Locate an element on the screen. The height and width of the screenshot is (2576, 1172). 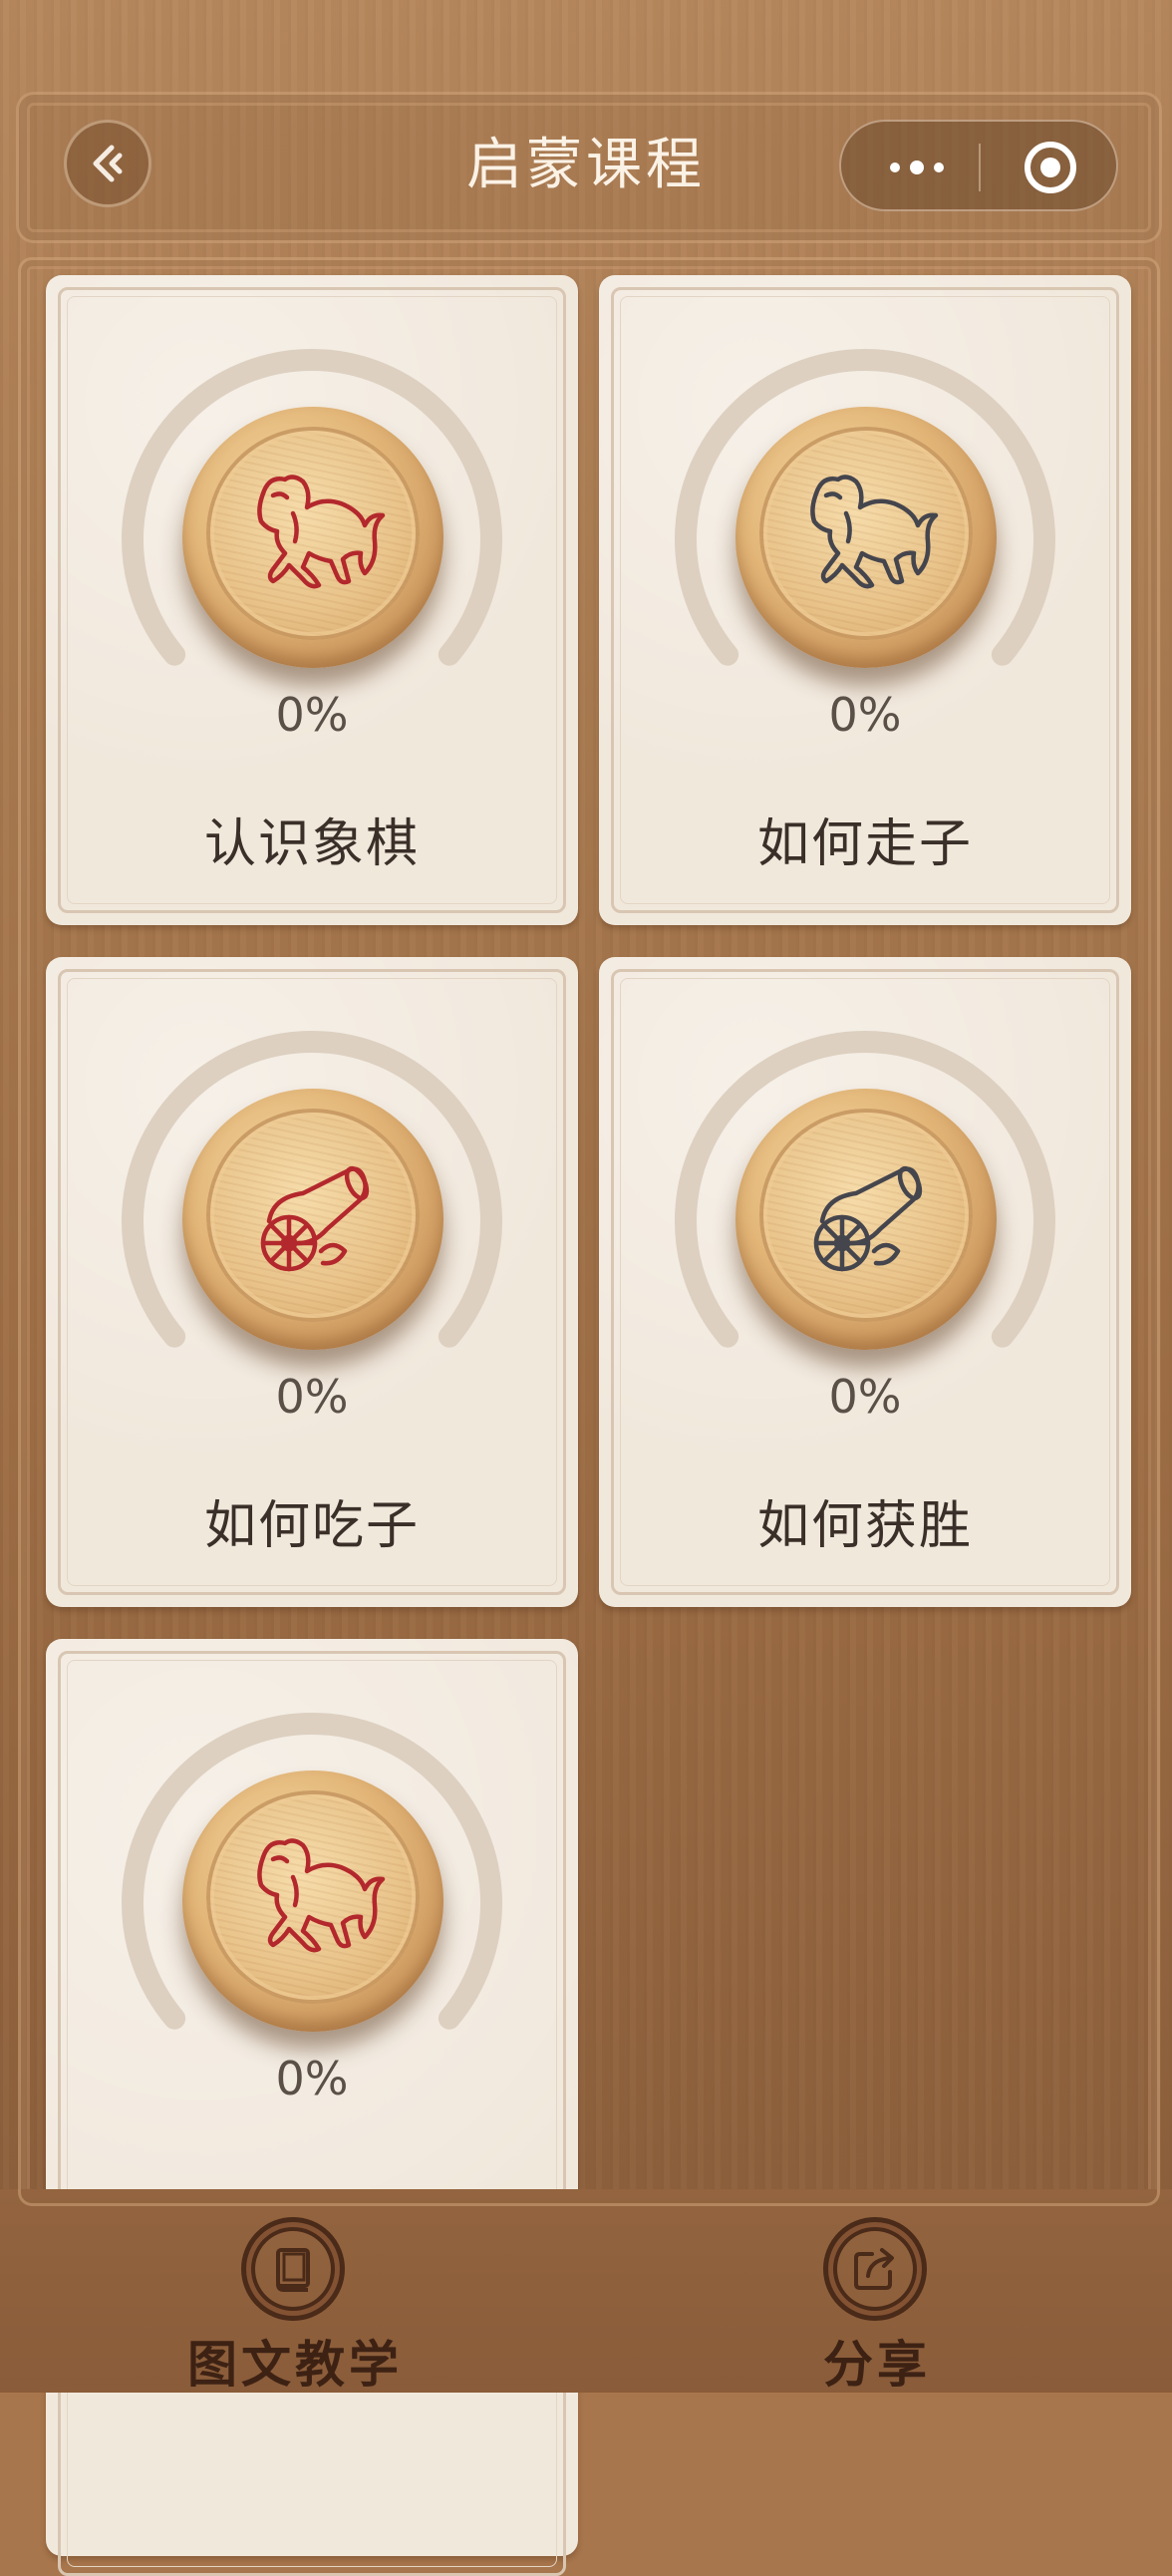
tab-illustrated-teaching: 图文教学 is located at coordinates (295, 2305).